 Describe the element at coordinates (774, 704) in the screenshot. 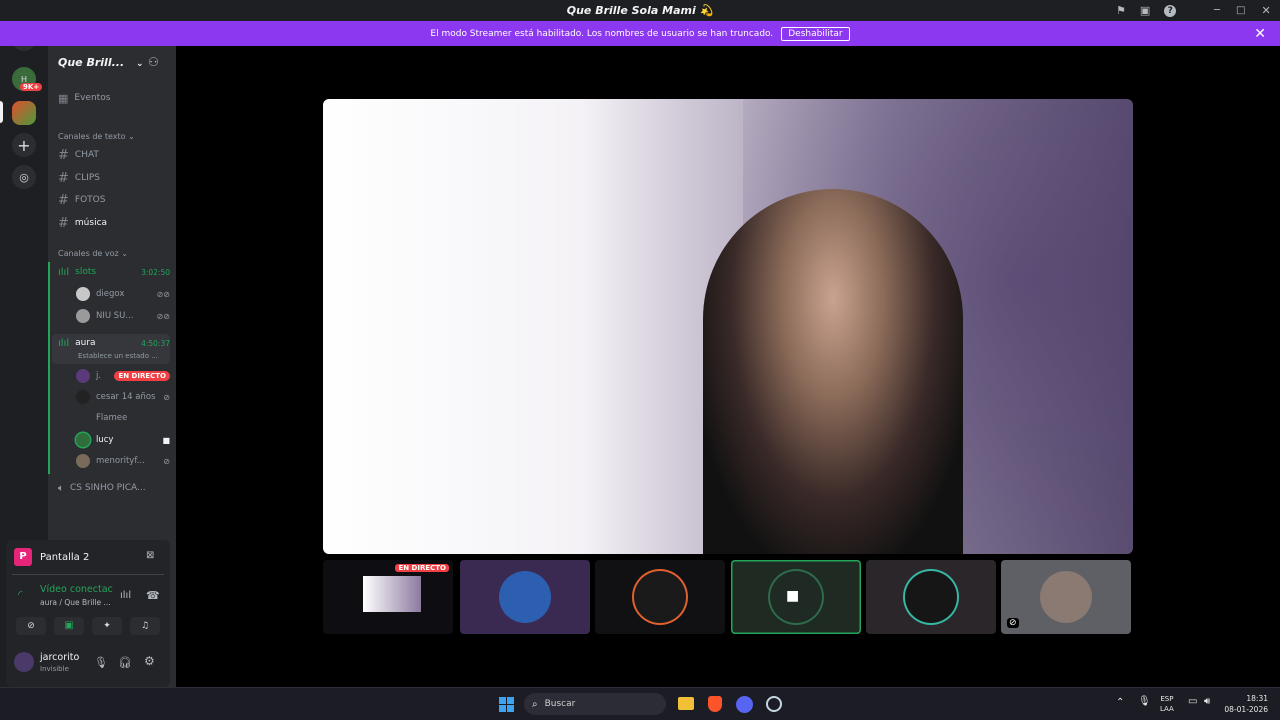

I see `steam-icon` at that location.